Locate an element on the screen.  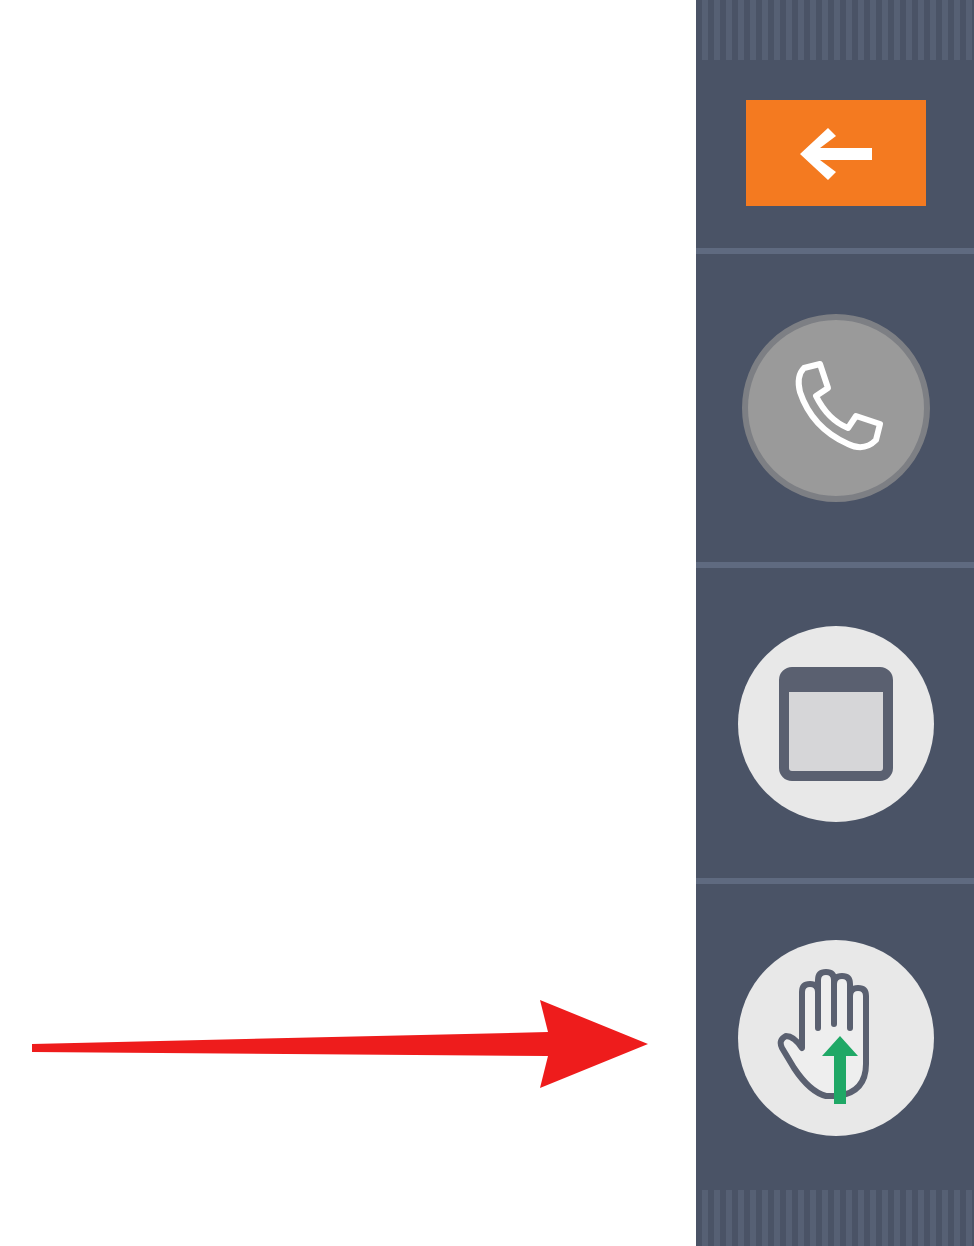
left-arrow-icon is located at coordinates (835, 153).